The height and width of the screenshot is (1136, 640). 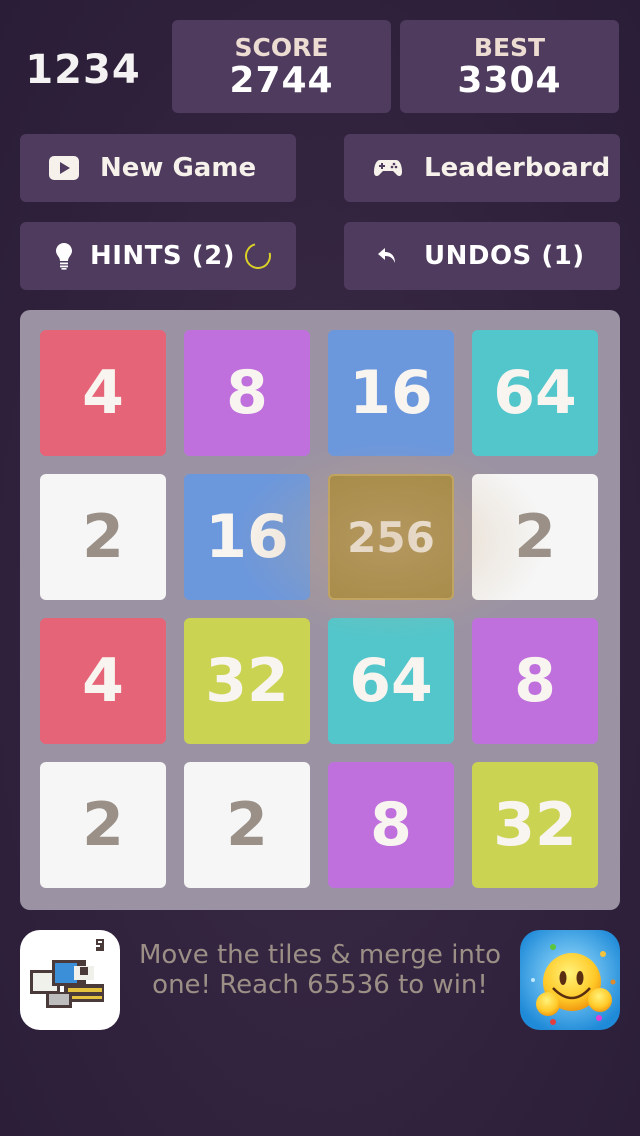 I want to click on move-counter: 1234, so click(x=83, y=70).